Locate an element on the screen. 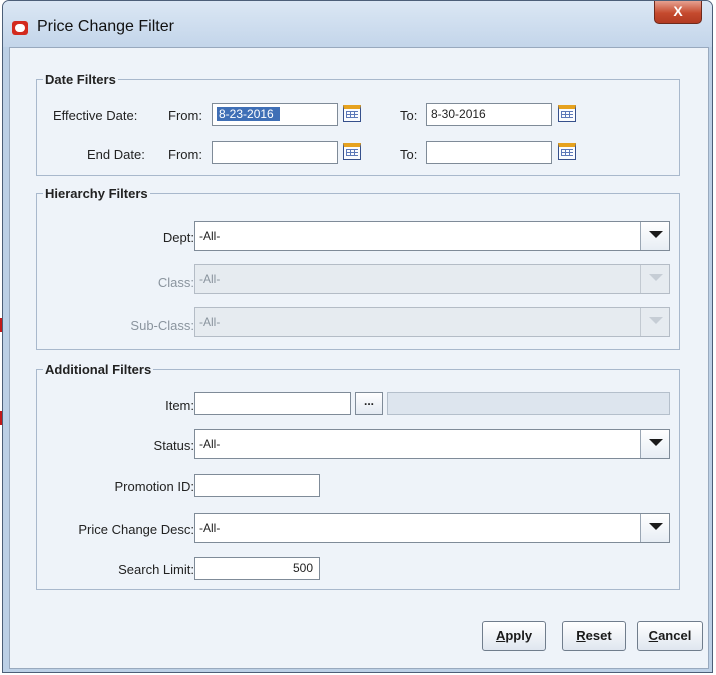 This screenshot has width=716, height=675. cancel-button: Cancel is located at coordinates (670, 636).